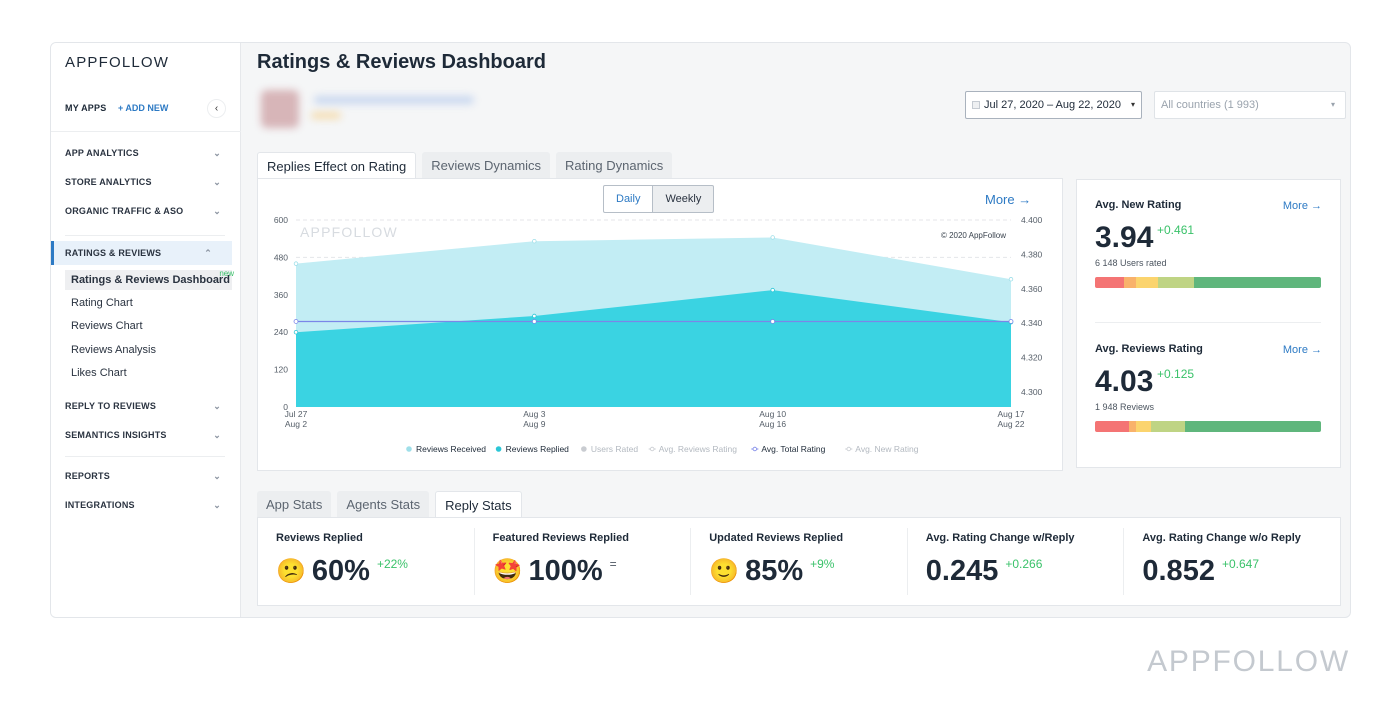 The width and height of the screenshot is (1400, 701). What do you see at coordinates (1149, 349) in the screenshot?
I see `avg-reviews-rating-title: Avg. Reviews Rating` at bounding box center [1149, 349].